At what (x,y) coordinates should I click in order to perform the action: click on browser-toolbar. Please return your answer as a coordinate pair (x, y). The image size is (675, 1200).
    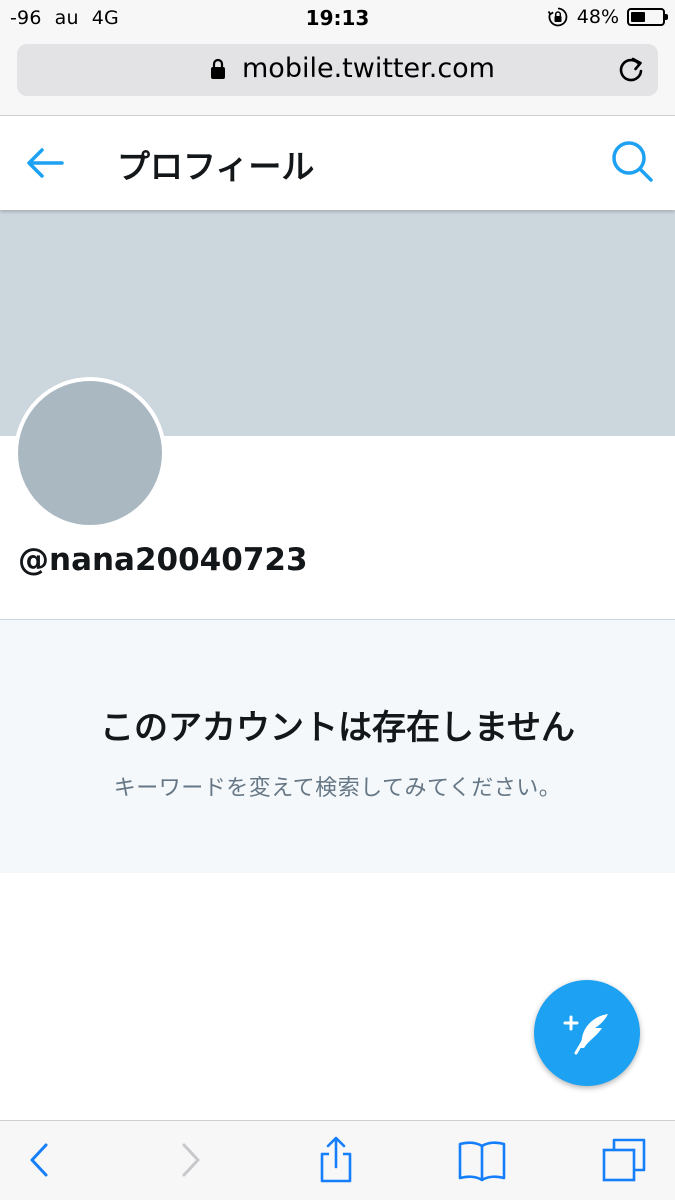
    Looking at the image, I should click on (337, 1160).